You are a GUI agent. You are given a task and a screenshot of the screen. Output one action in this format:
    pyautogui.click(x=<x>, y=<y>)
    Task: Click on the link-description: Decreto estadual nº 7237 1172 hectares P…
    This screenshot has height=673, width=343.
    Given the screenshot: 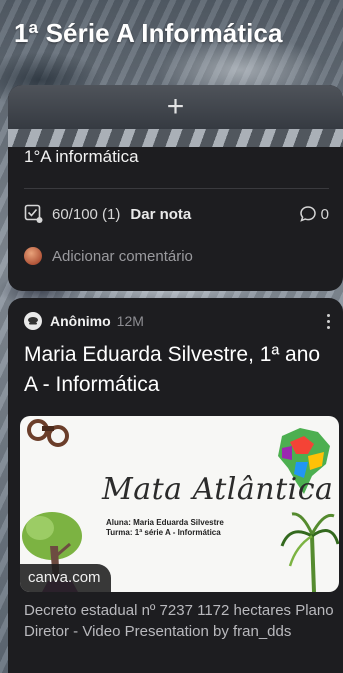 What is the action you would take?
    pyautogui.click(x=179, y=621)
    